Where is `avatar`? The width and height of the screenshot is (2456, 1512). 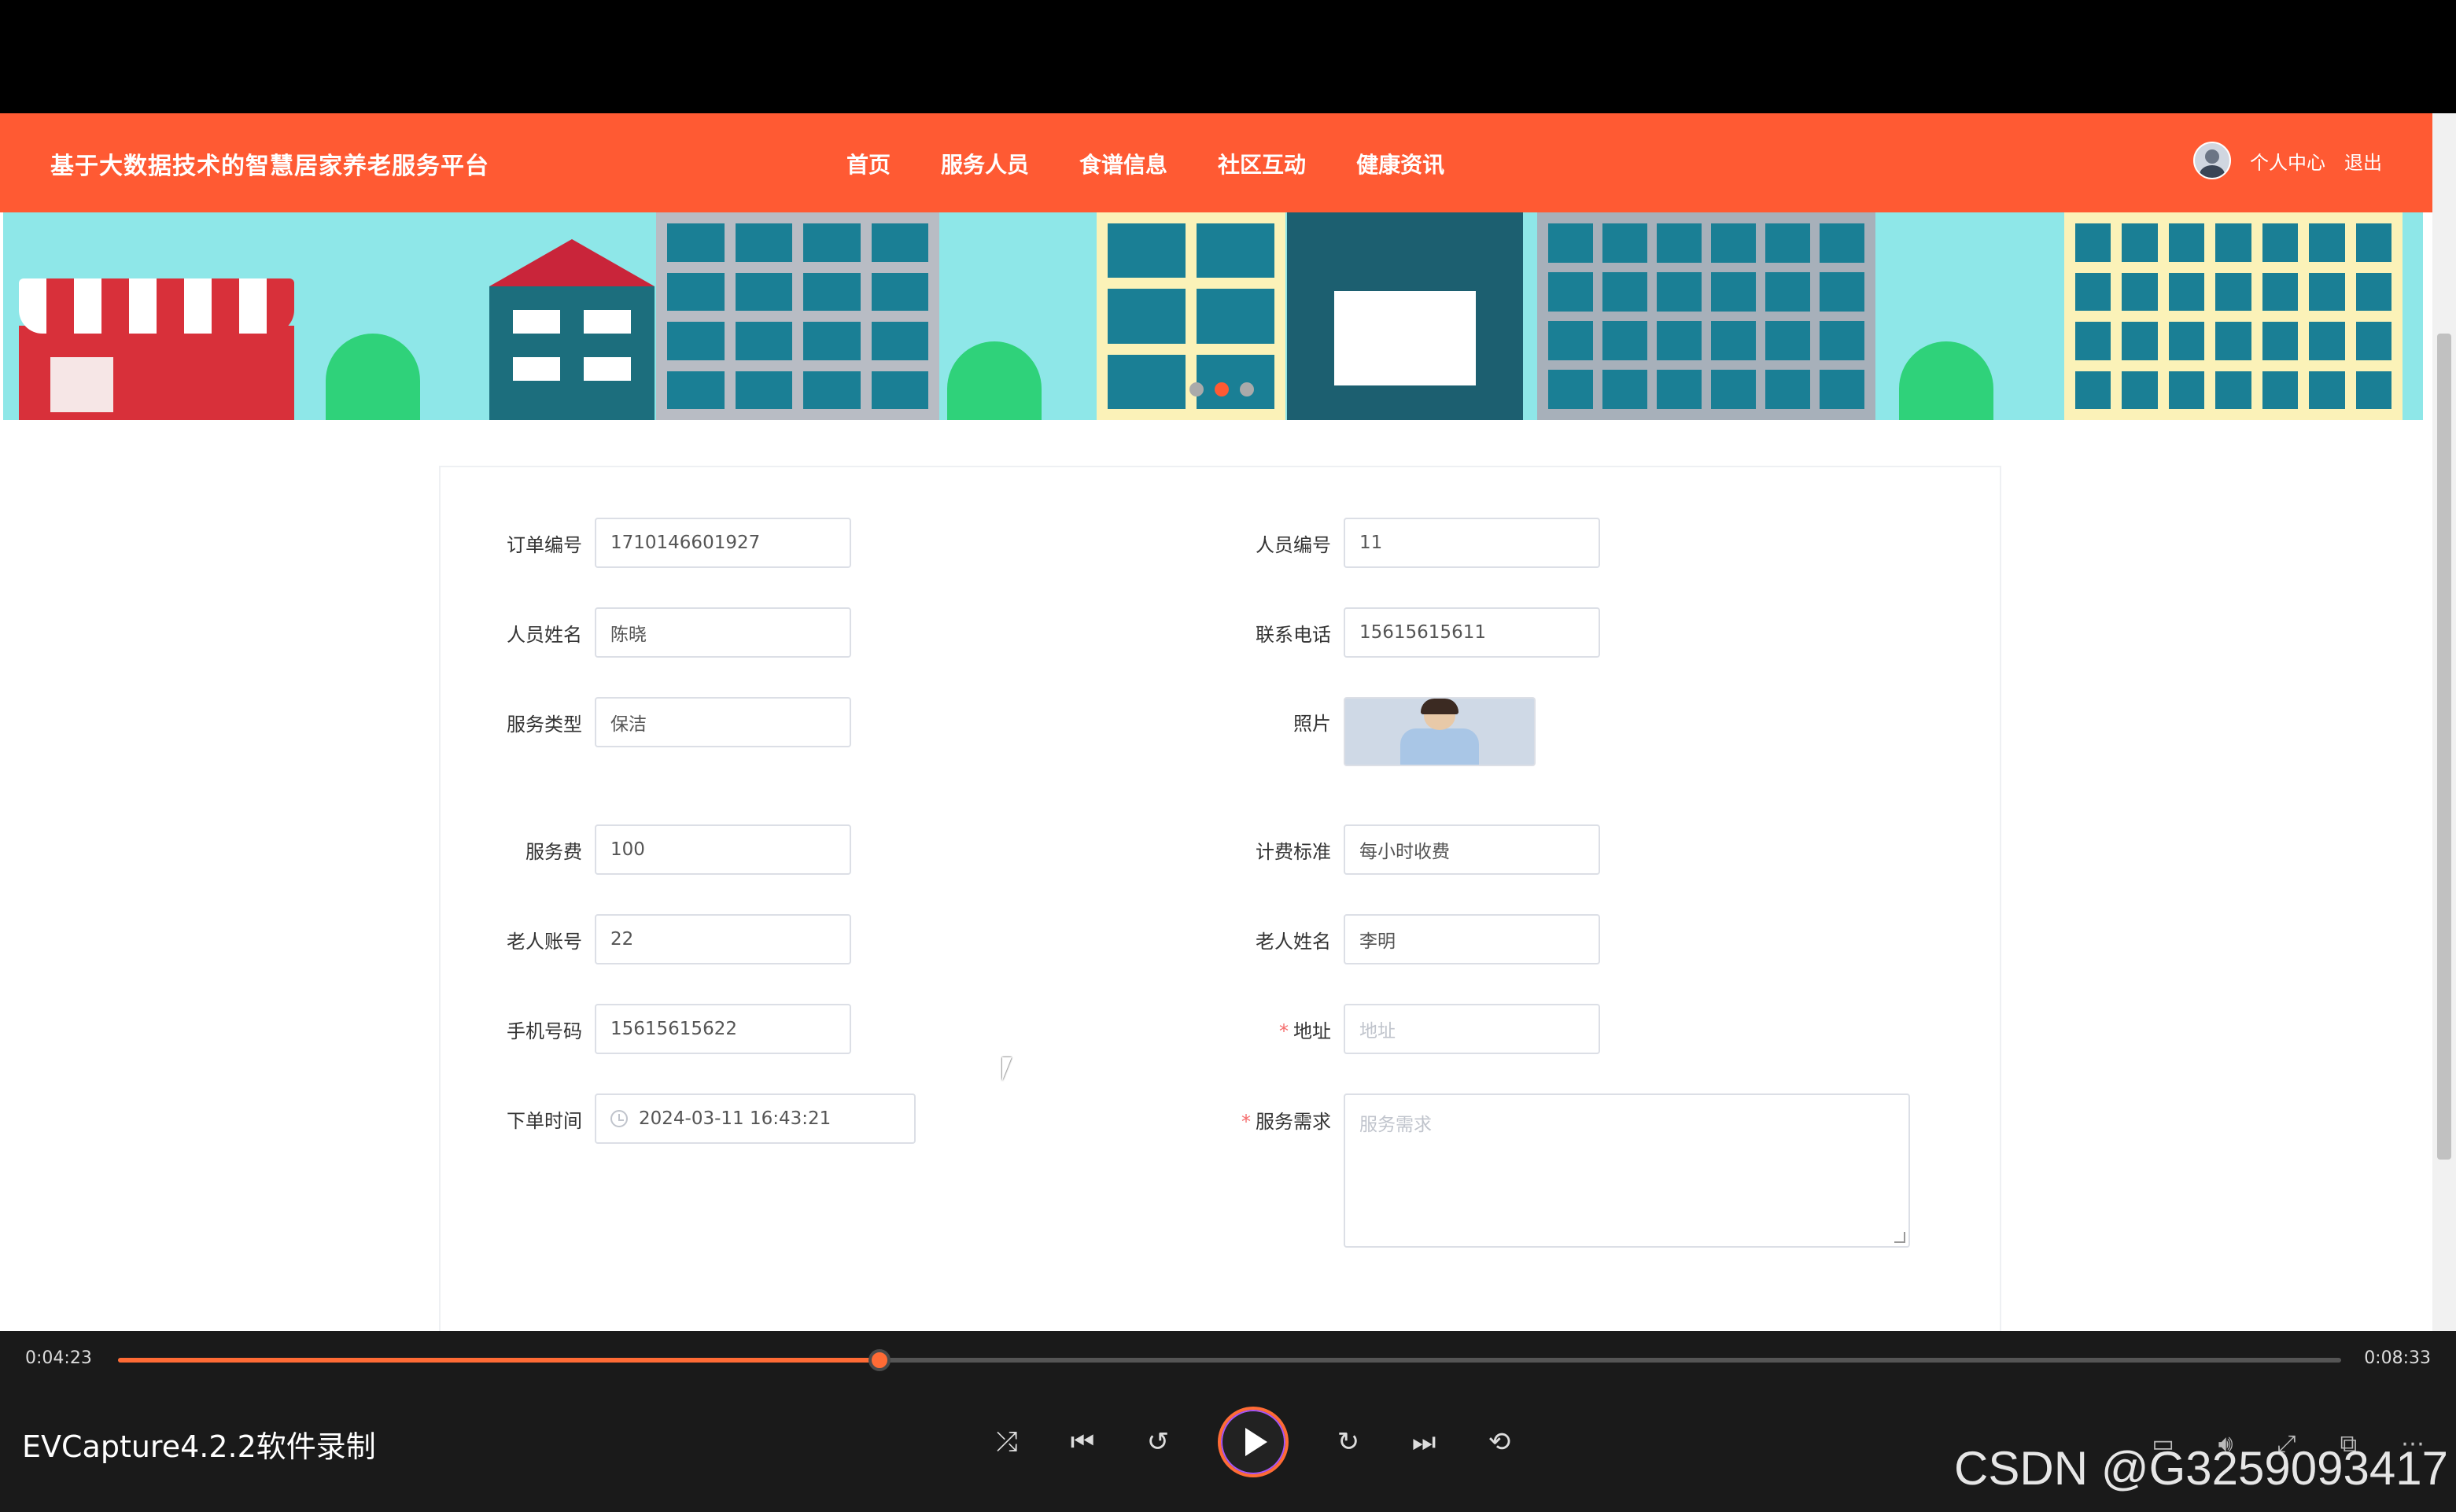 avatar is located at coordinates (2212, 160).